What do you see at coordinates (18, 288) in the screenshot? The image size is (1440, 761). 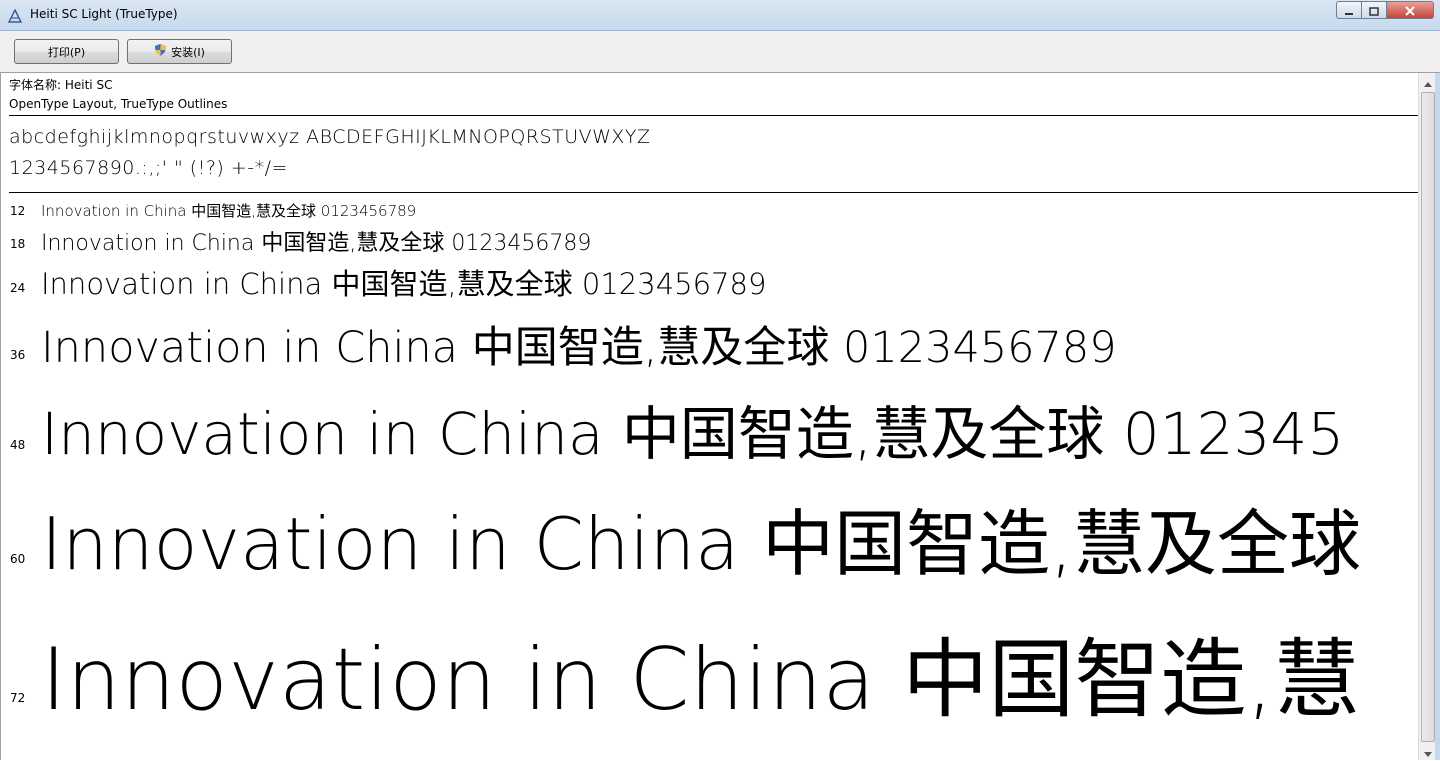 I see `size-label: 24` at bounding box center [18, 288].